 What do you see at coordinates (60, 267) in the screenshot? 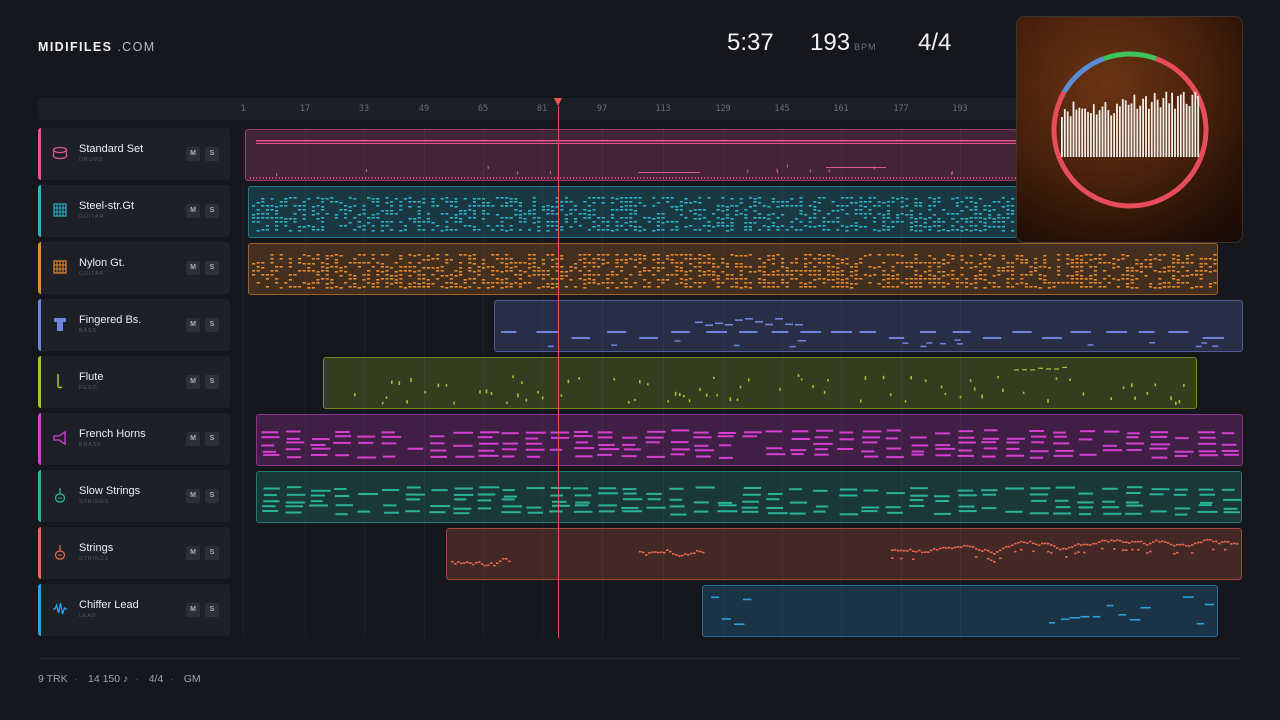
I see `guitar-neck-icon` at bounding box center [60, 267].